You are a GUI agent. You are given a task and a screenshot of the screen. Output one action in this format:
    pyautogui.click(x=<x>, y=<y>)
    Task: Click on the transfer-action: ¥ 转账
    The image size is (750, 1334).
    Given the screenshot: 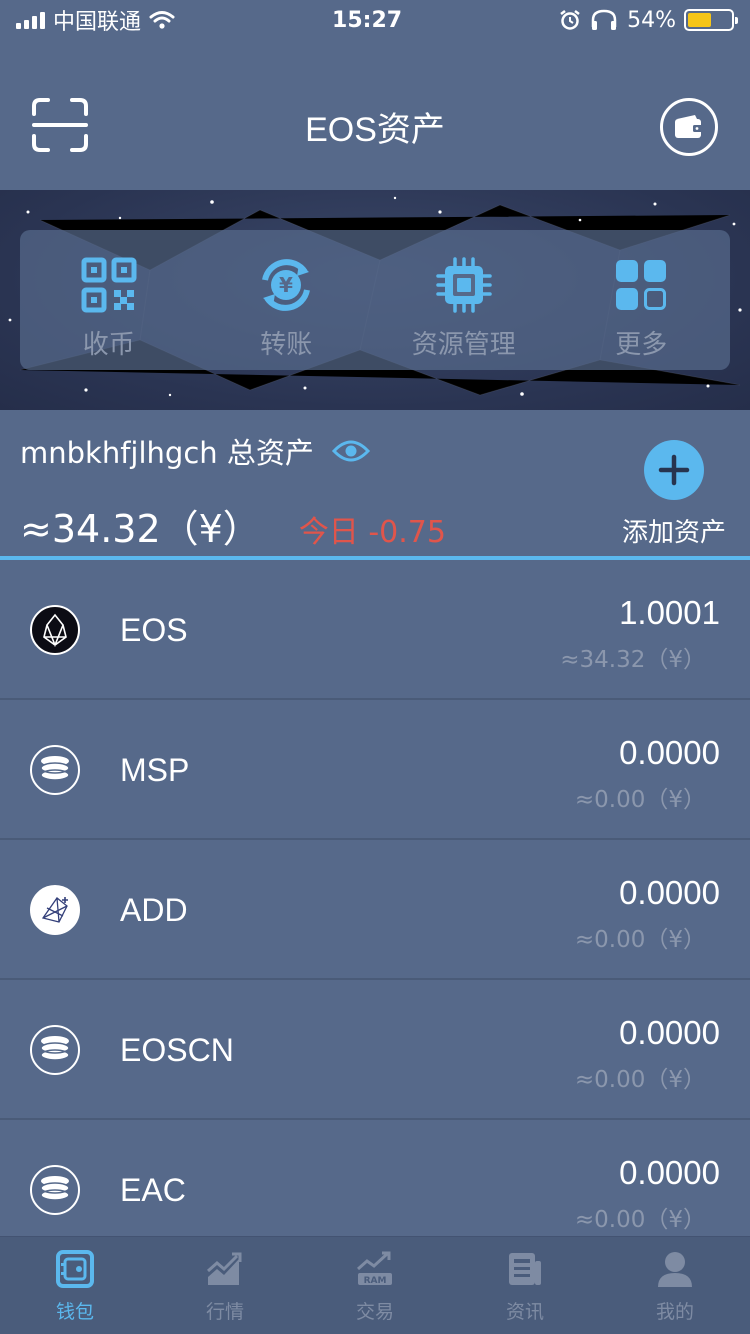 What is the action you would take?
    pyautogui.click(x=287, y=300)
    